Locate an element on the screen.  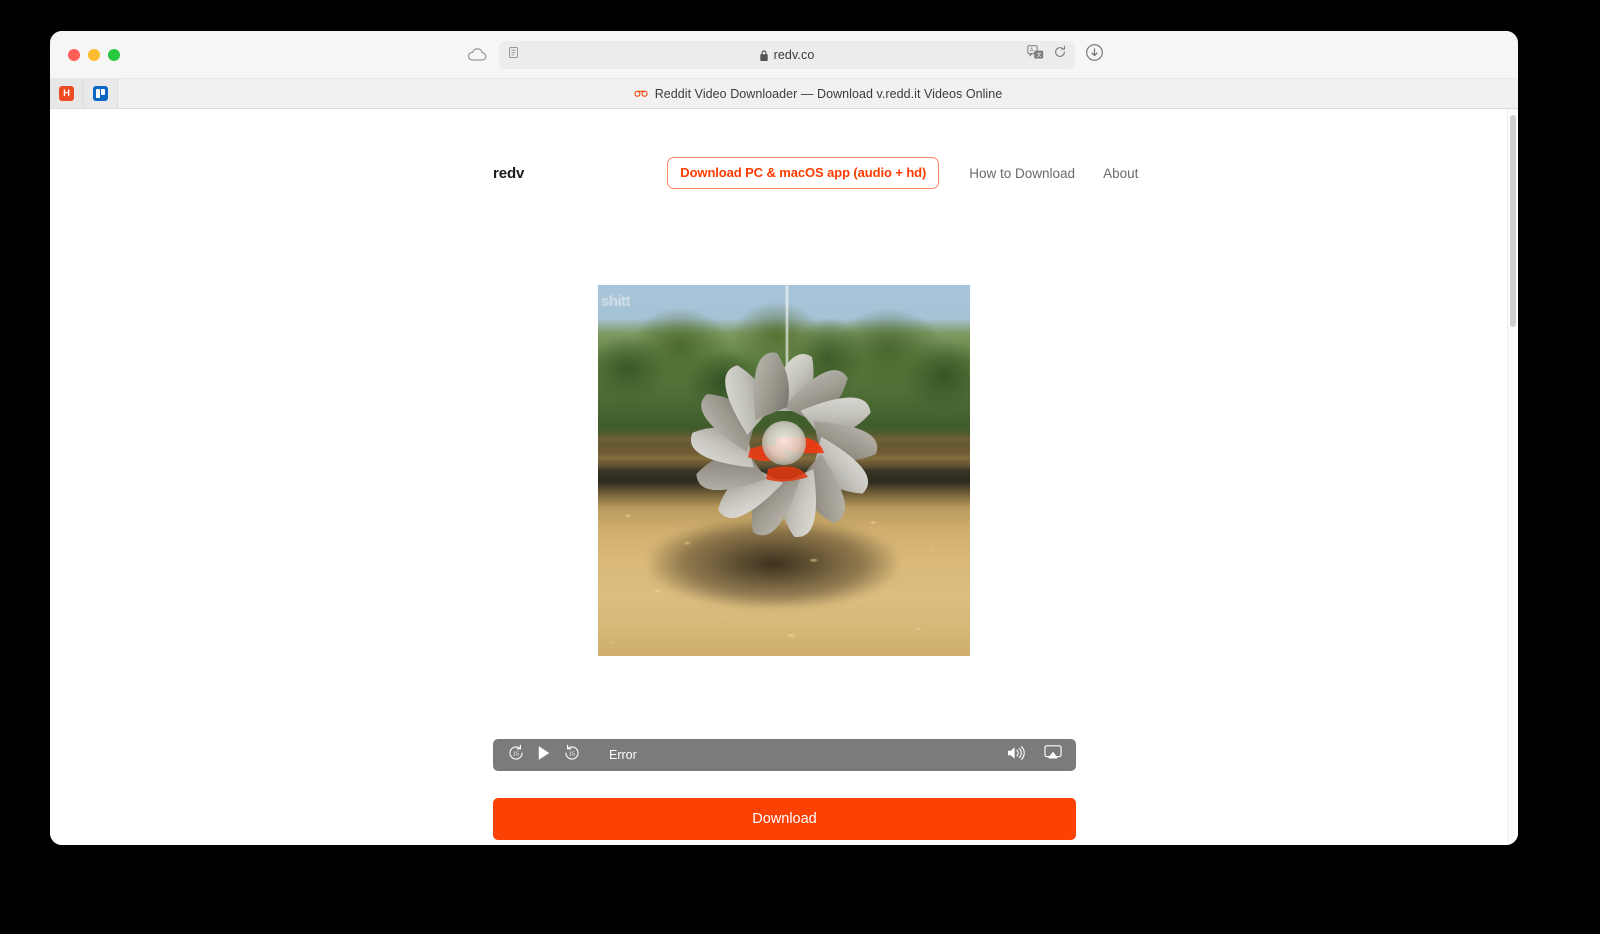
window-controls is located at coordinates (94, 54).